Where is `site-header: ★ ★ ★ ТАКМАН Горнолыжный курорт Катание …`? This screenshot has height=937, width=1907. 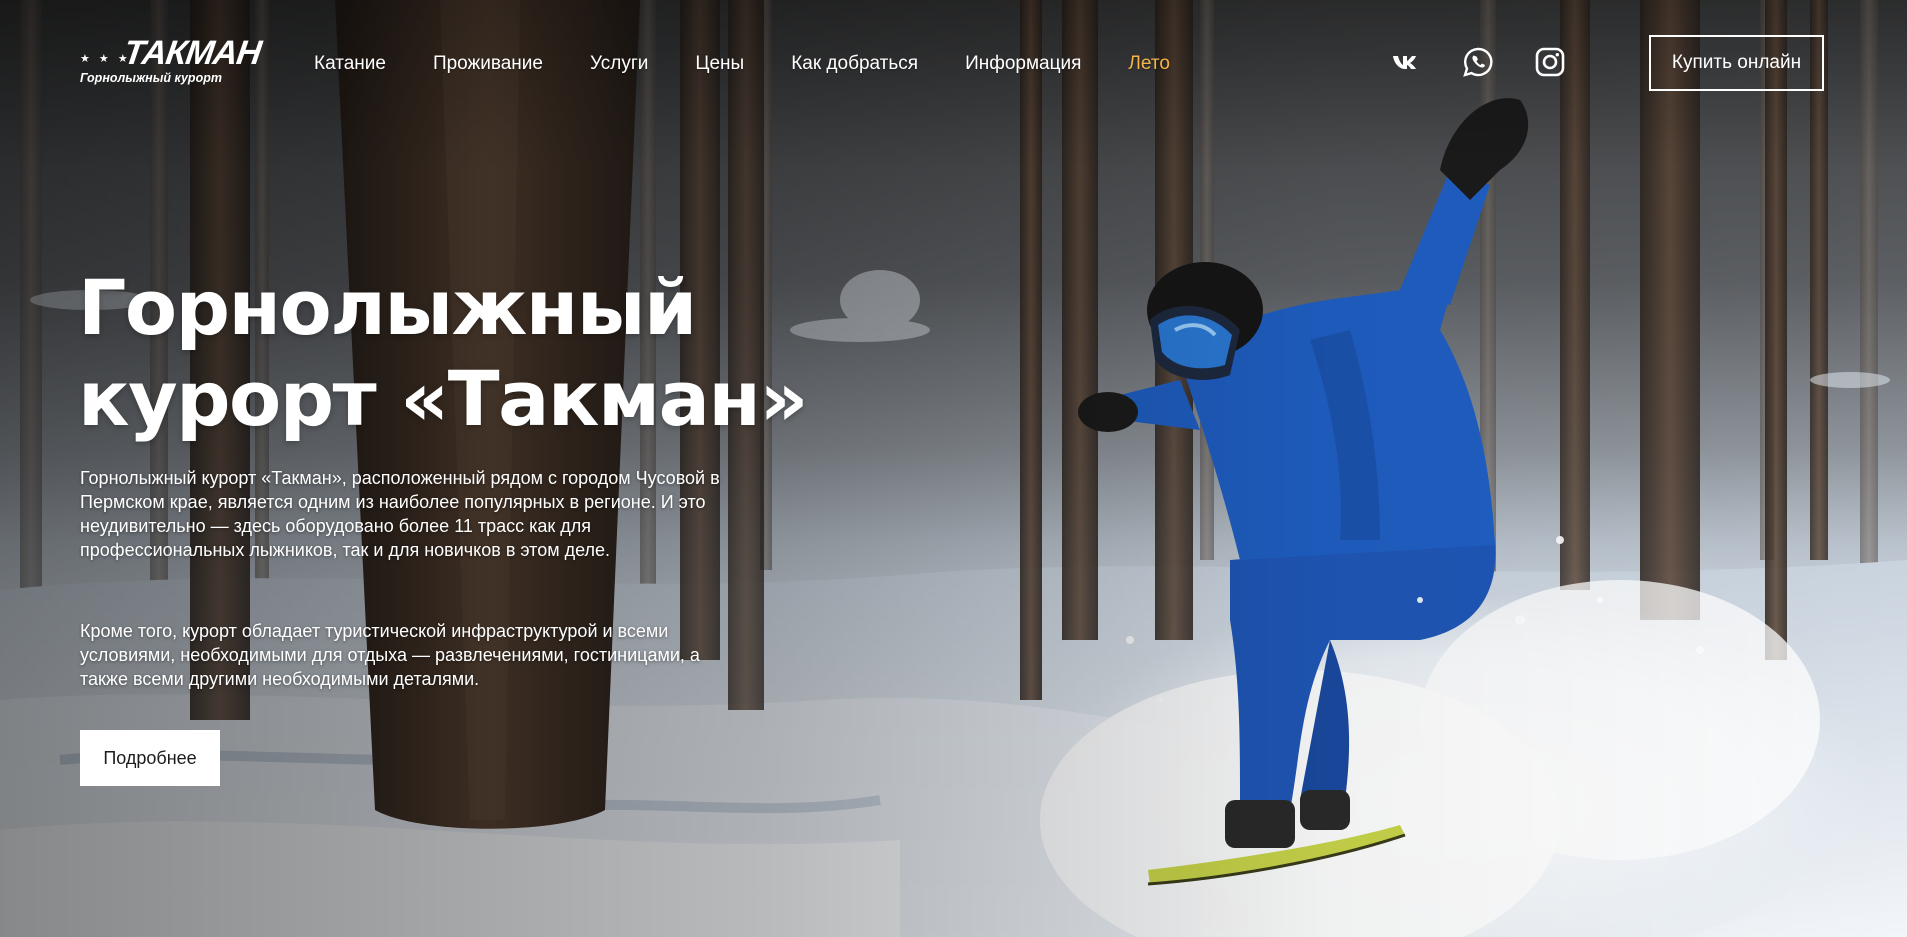 site-header: ★ ★ ★ ТАКМАН Горнолыжный курорт Катание … is located at coordinates (953, 62).